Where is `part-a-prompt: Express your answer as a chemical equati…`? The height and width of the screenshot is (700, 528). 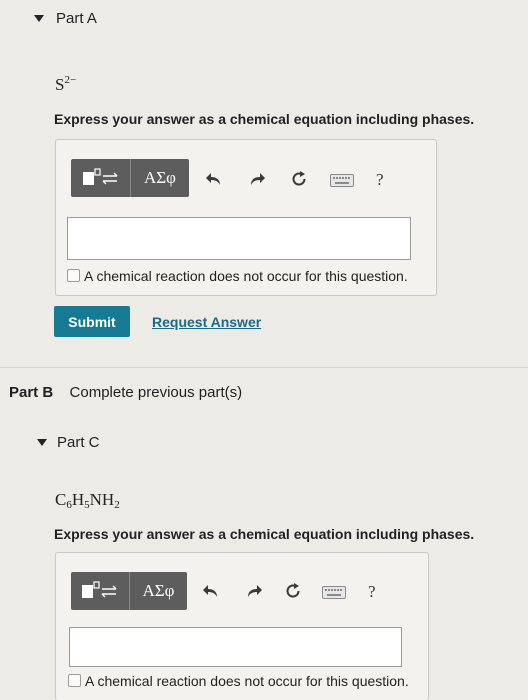 part-a-prompt: Express your answer as a chemical equati… is located at coordinates (264, 119).